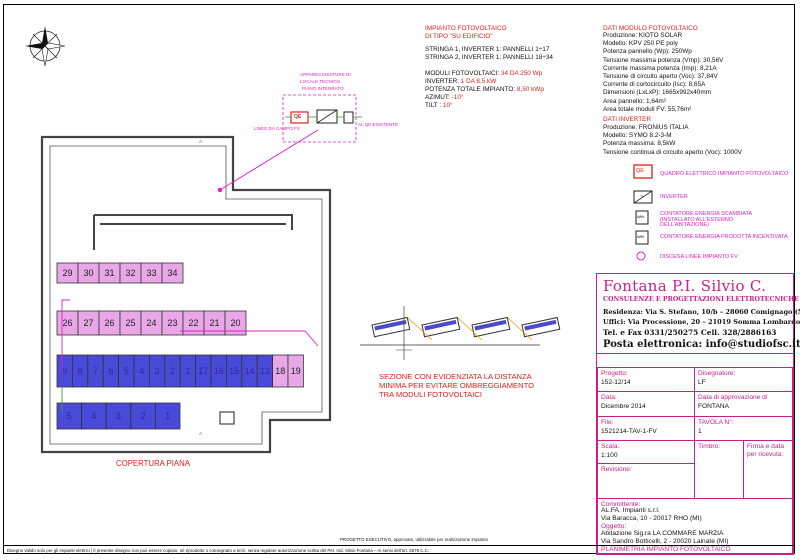 The width and height of the screenshot is (800, 560). Describe the element at coordinates (647, 109) in the screenshot. I see `module-line: Area totale moduli FV: 55,76m²` at that location.